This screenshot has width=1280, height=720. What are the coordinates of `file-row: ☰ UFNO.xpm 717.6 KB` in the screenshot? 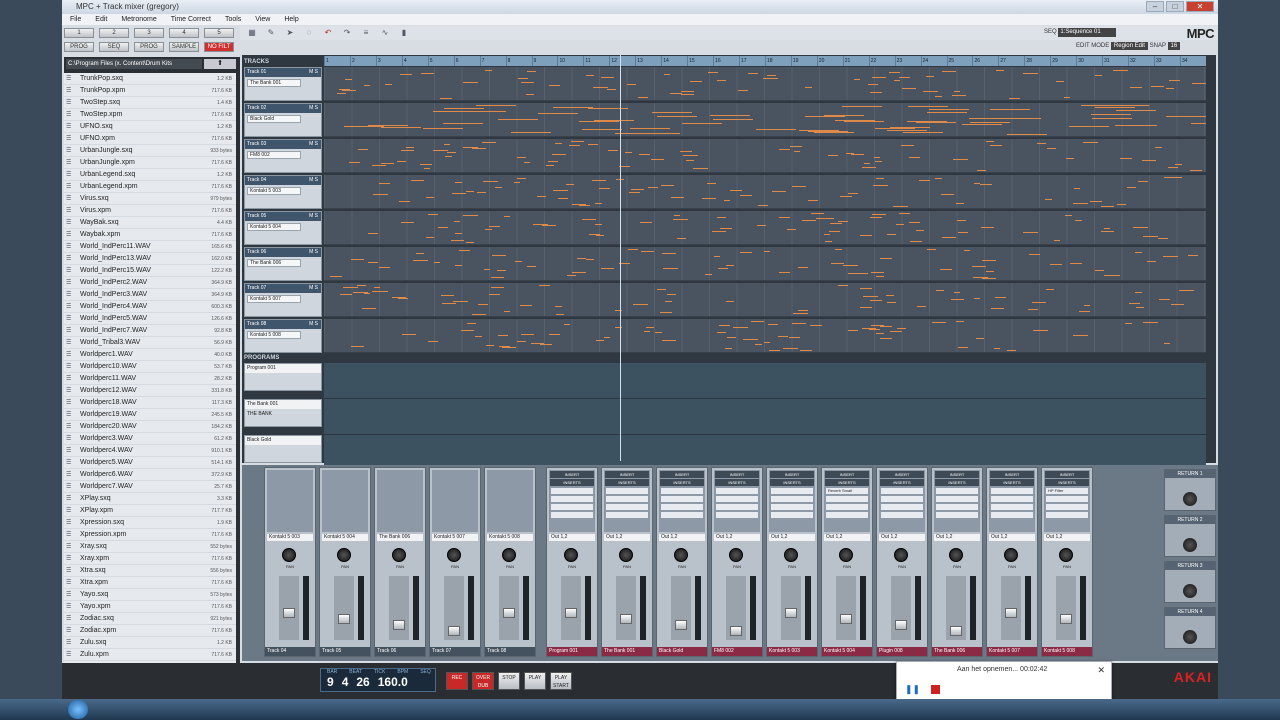 It's located at (150, 139).